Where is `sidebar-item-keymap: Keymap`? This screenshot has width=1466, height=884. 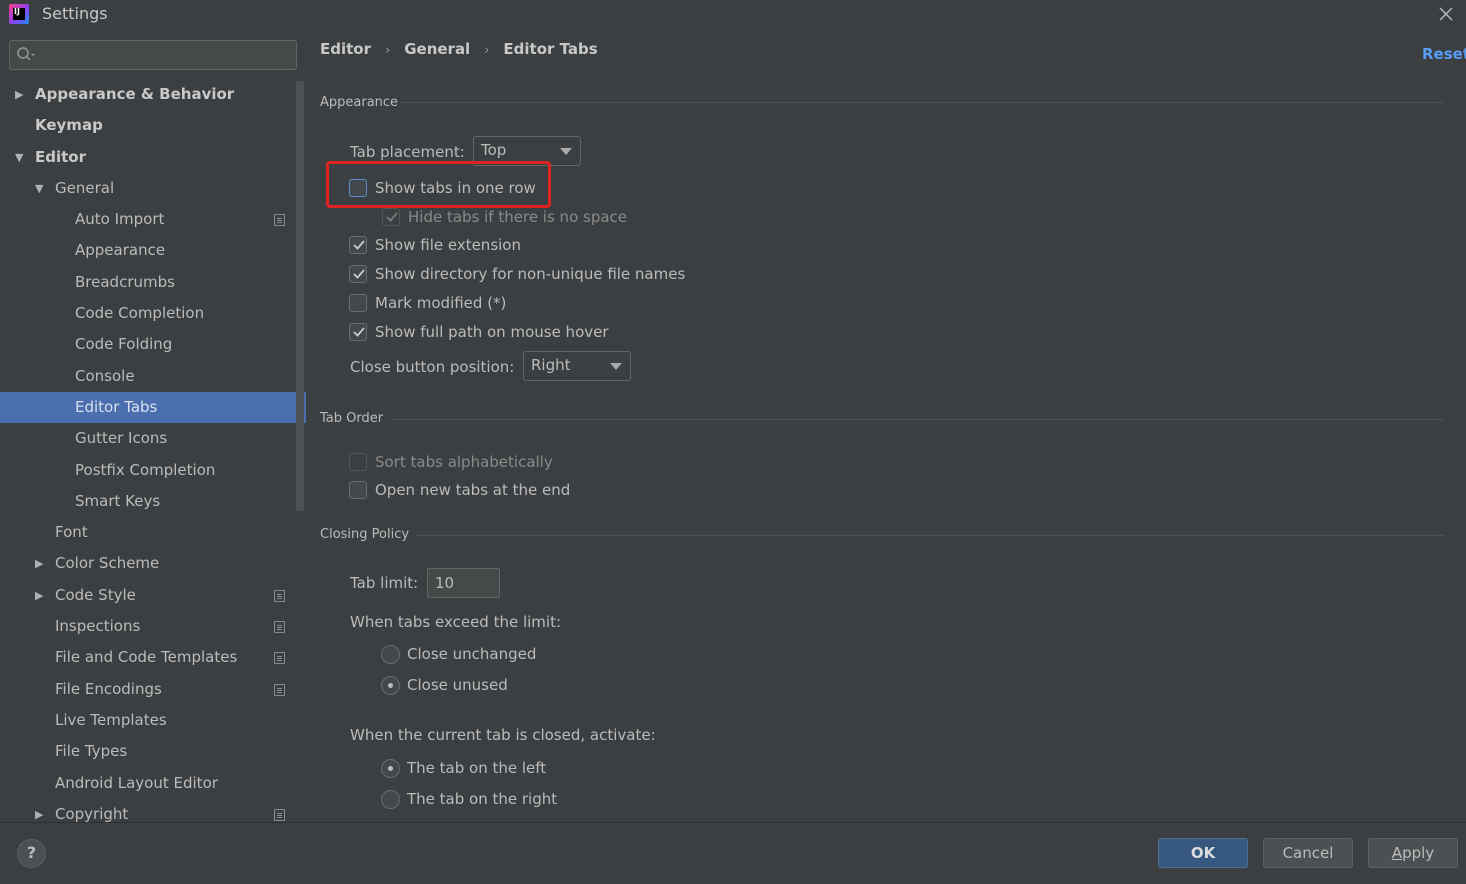
sidebar-item-keymap: Keymap is located at coordinates (153, 125).